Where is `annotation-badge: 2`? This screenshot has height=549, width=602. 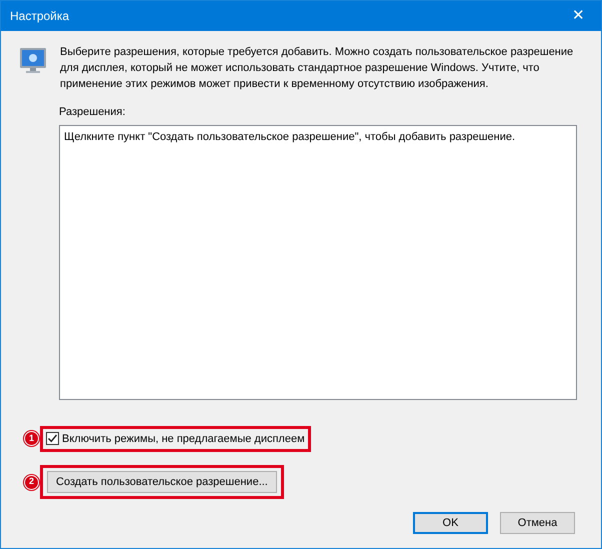
annotation-badge: 2 is located at coordinates (31, 482).